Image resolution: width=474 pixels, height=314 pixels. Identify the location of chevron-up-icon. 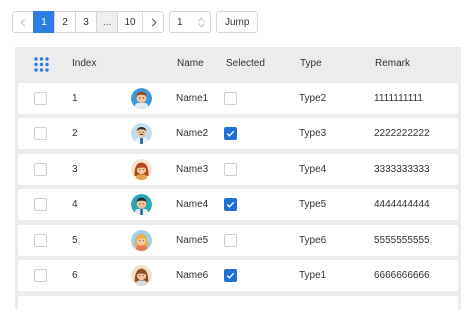
(201, 19).